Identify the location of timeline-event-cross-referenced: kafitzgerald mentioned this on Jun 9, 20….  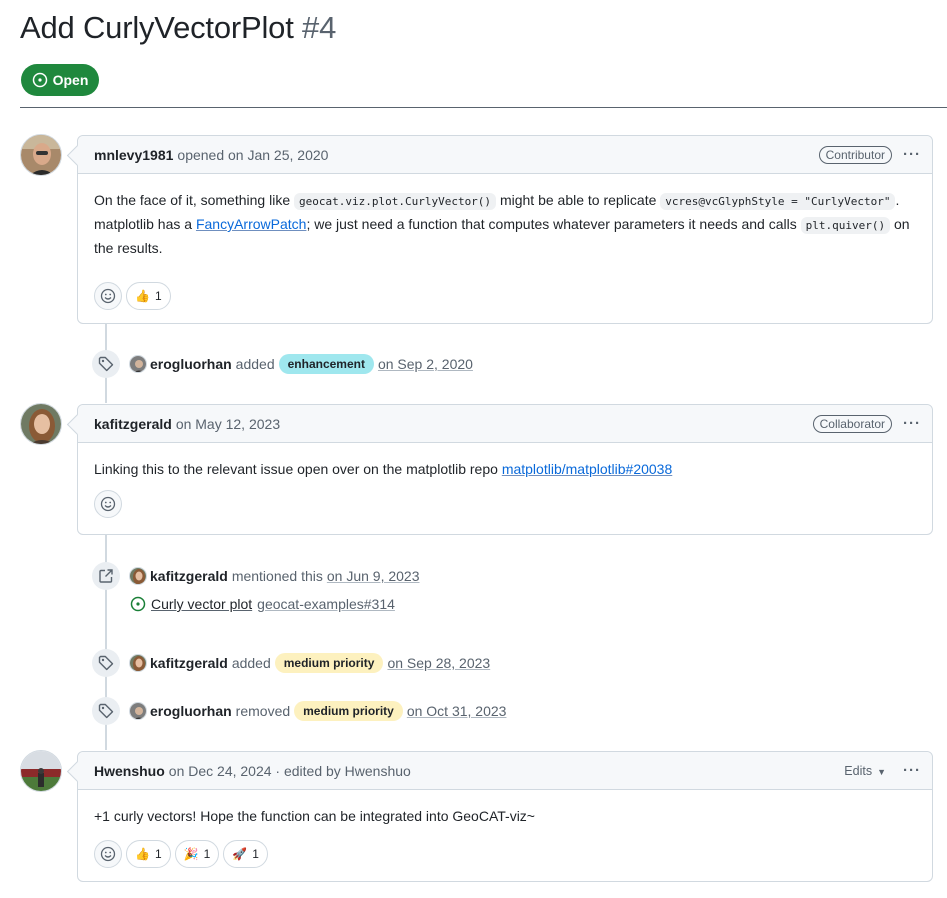
(256, 576).